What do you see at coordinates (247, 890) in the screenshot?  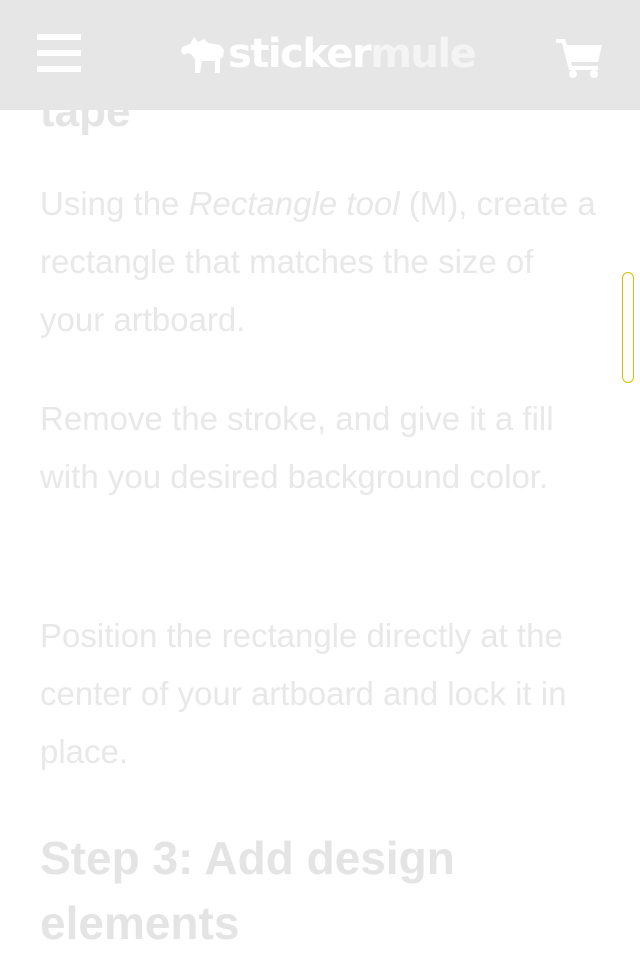 I see `step-3-heading: Step 3: Add design elements` at bounding box center [247, 890].